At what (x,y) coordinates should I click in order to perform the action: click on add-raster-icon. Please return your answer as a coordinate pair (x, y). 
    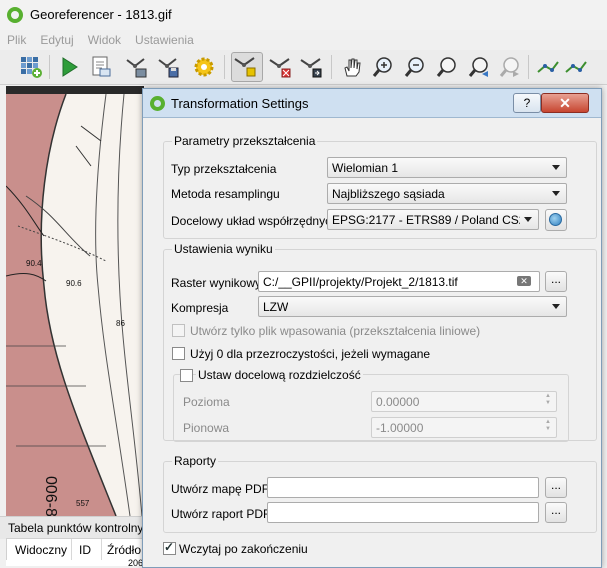
    Looking at the image, I should click on (31, 67).